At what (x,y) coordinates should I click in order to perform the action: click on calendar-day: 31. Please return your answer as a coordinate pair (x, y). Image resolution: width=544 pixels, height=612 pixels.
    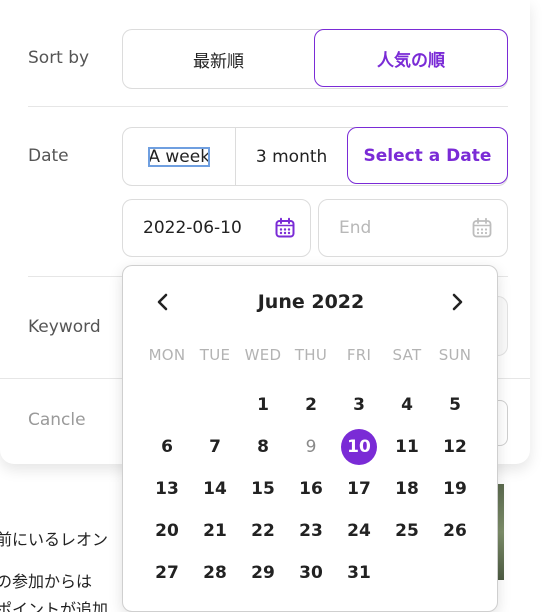
    Looking at the image, I should click on (359, 573).